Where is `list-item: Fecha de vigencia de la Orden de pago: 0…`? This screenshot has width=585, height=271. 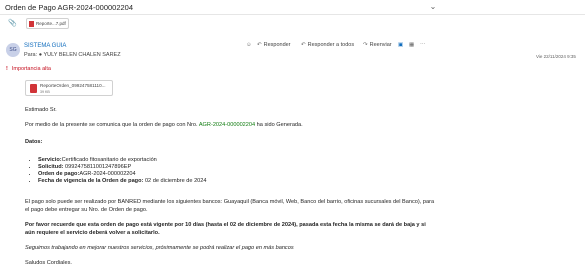
list-item: Fecha de vigencia de la Orden de pago: 0… is located at coordinates (122, 181).